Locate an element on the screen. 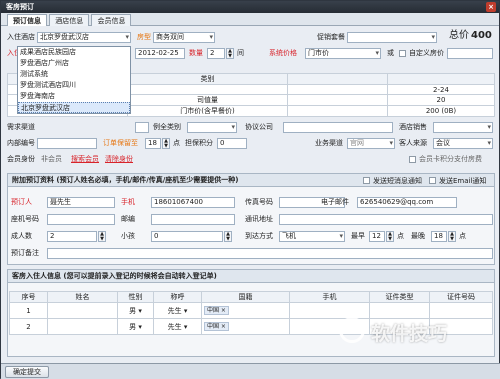 The width and height of the screenshot is (500, 379). earliest-label: 最早 is located at coordinates (358, 236).